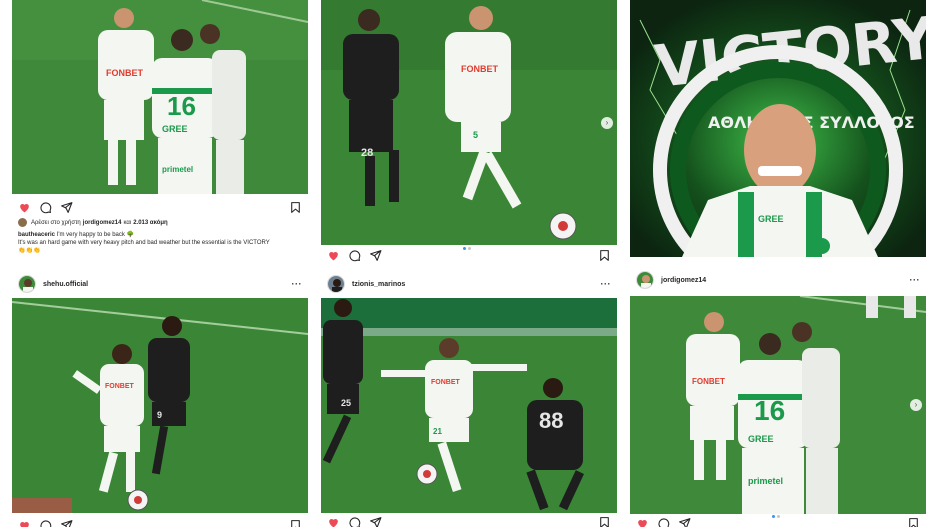  I want to click on match-action-photo: 28 FONBET 5, so click(469, 122).